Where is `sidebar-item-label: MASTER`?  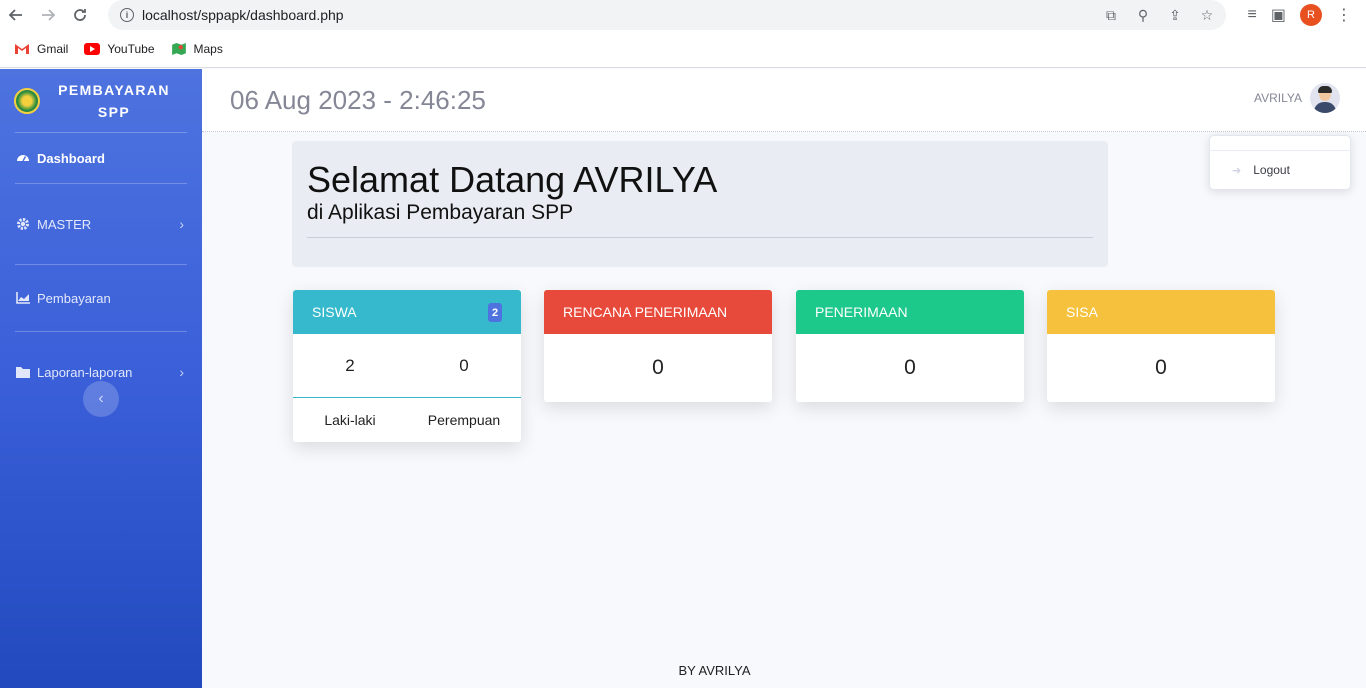 sidebar-item-label: MASTER is located at coordinates (64, 224).